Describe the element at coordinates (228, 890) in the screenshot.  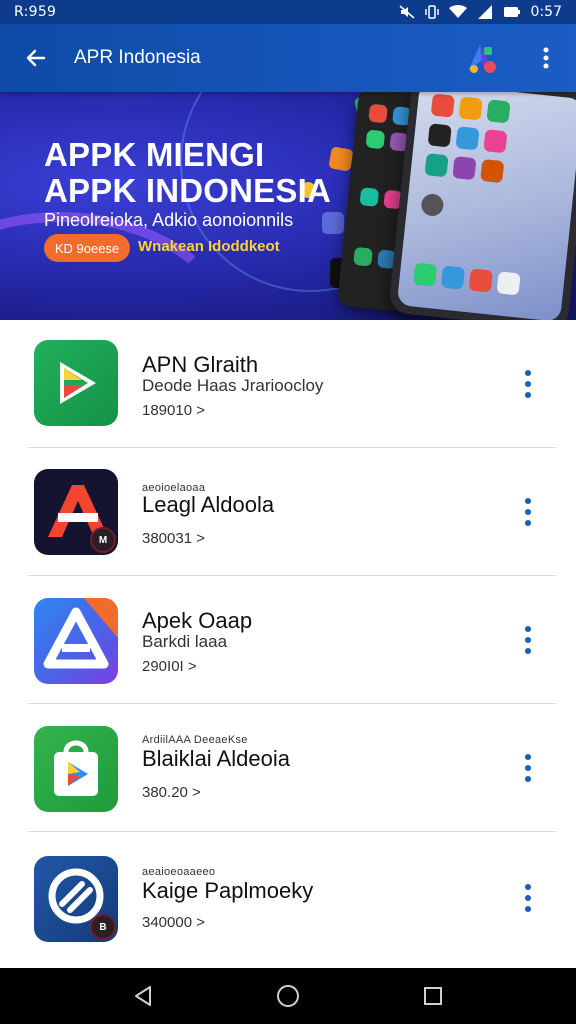
I see `app-name: Kaige Paplmoeky` at that location.